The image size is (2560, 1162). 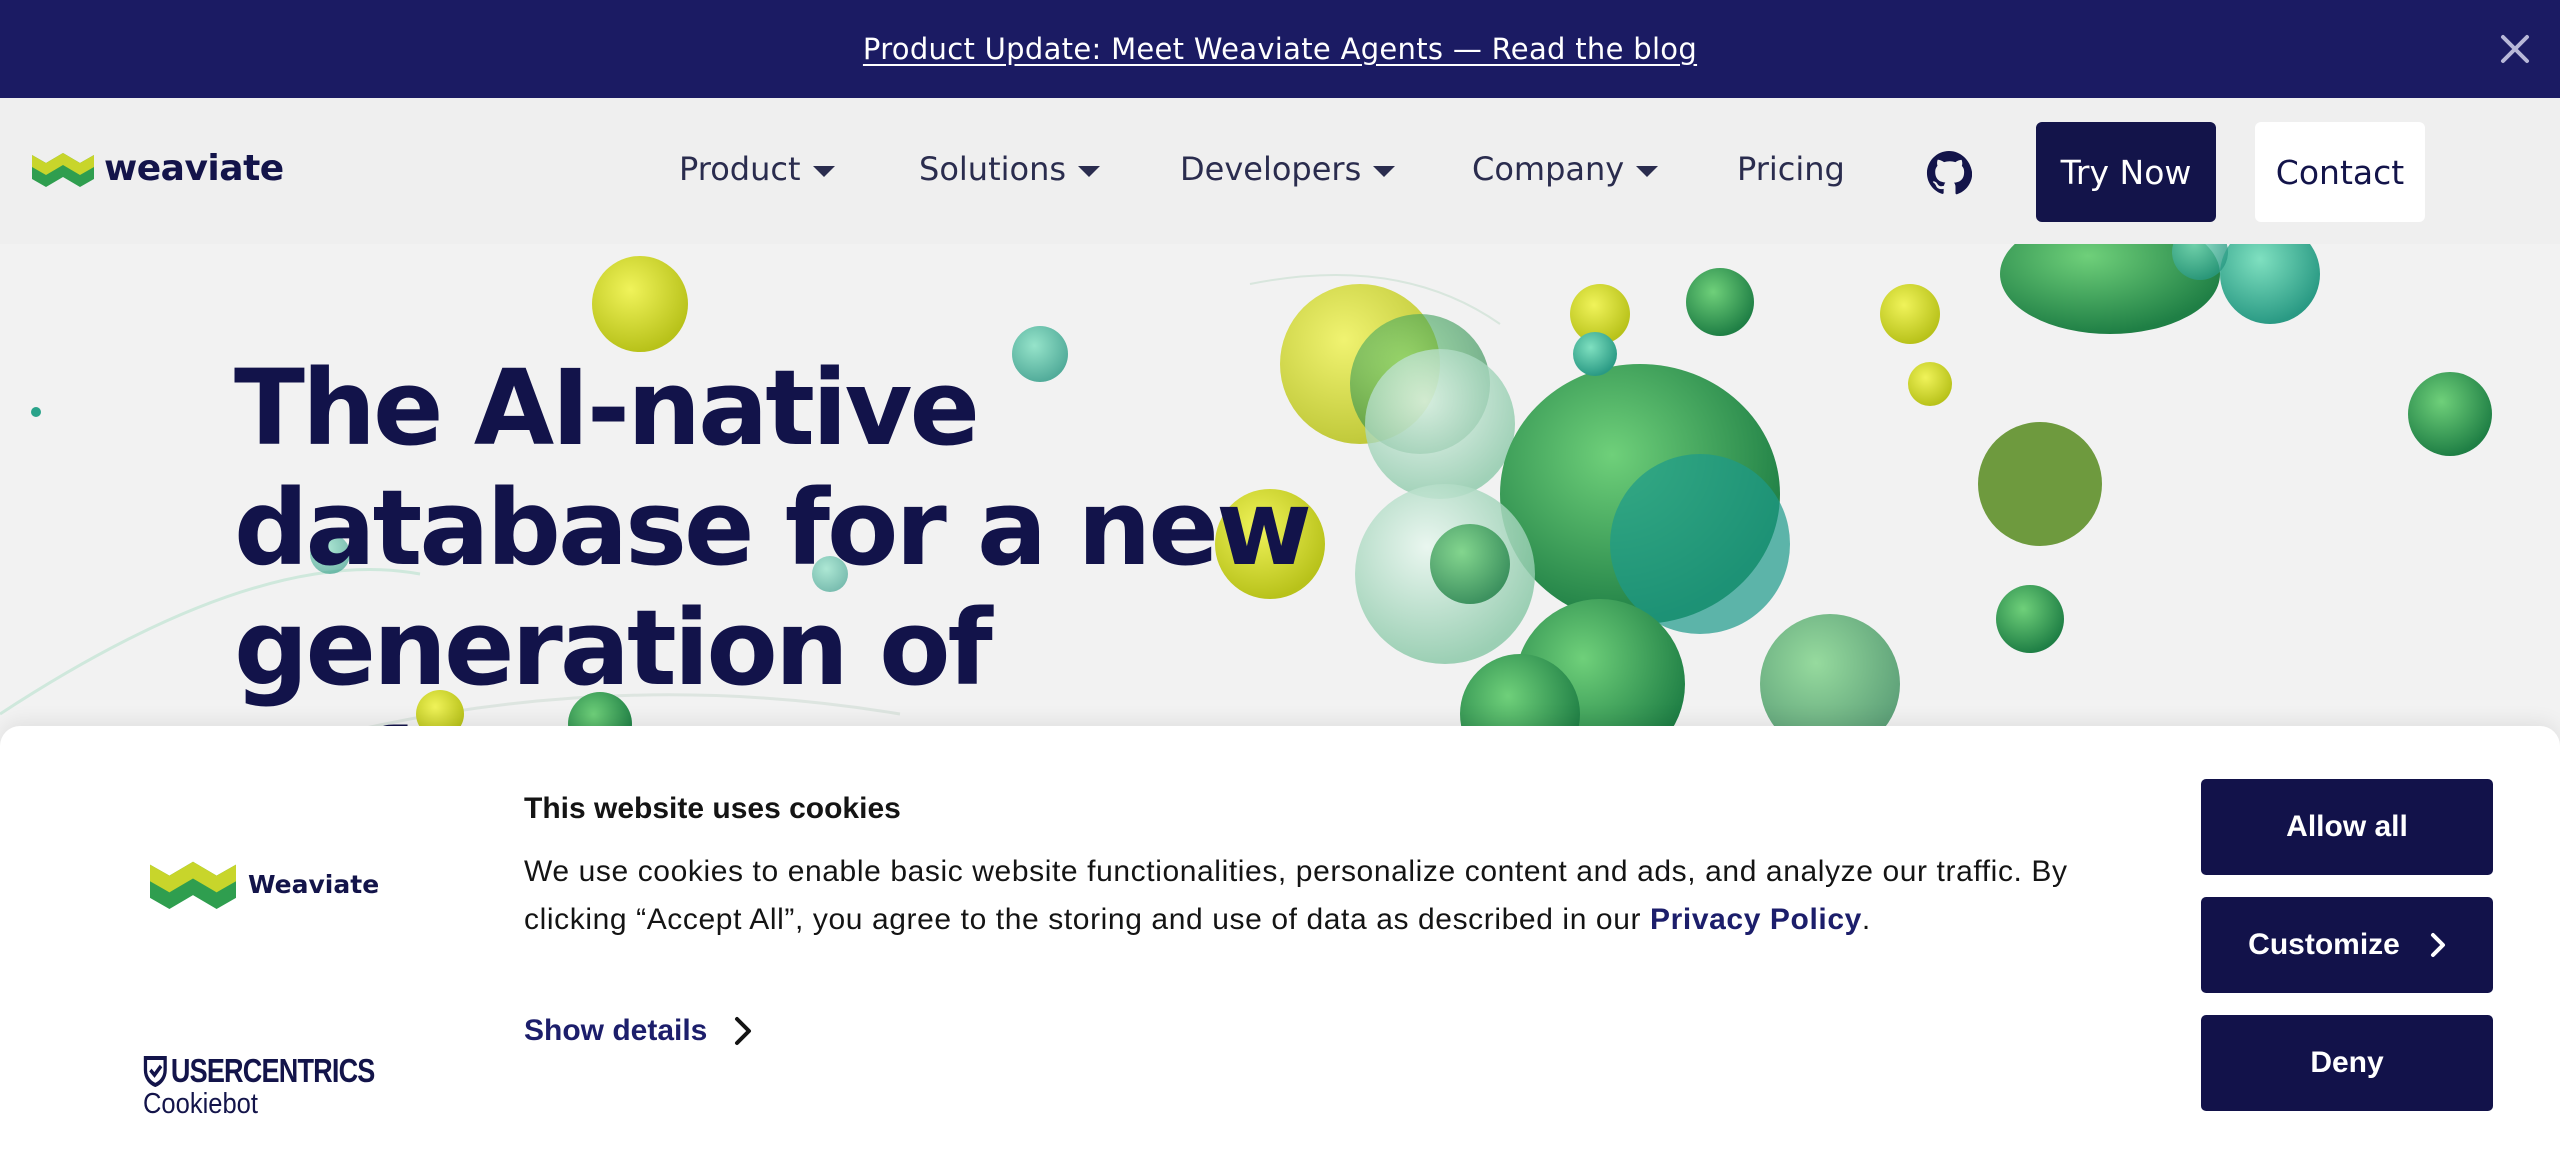 What do you see at coordinates (272, 1070) in the screenshot?
I see `usercentrics-label: USERCENTRICS` at bounding box center [272, 1070].